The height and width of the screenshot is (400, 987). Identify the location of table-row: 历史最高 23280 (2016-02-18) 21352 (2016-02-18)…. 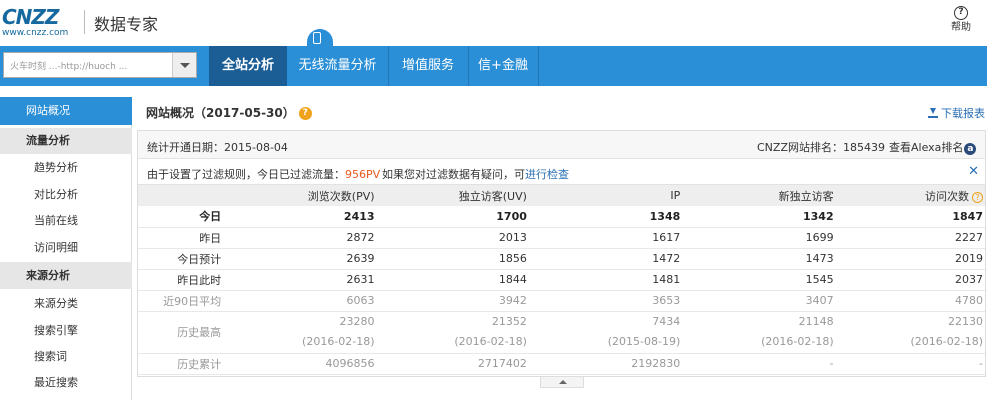
(561, 332).